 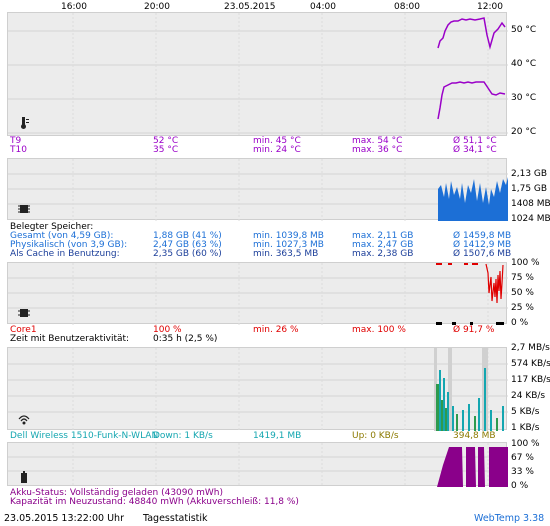 What do you see at coordinates (524, 64) in the screenshot?
I see `temp-axis-label: 40 °C` at bounding box center [524, 64].